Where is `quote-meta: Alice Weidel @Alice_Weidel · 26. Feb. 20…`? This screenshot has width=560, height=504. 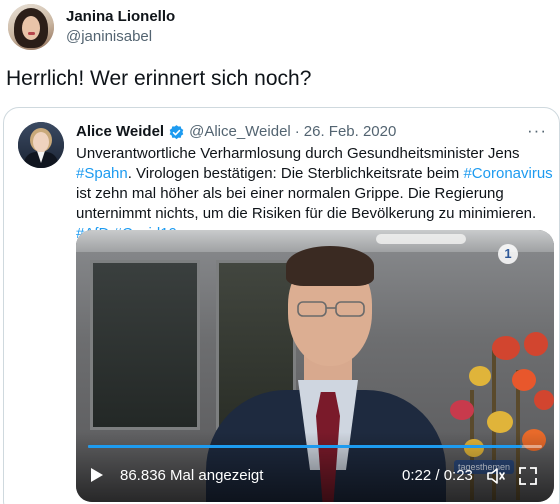
quote-meta: Alice Weidel @Alice_Weidel · 26. Feb. 20… is located at coordinates (236, 132).